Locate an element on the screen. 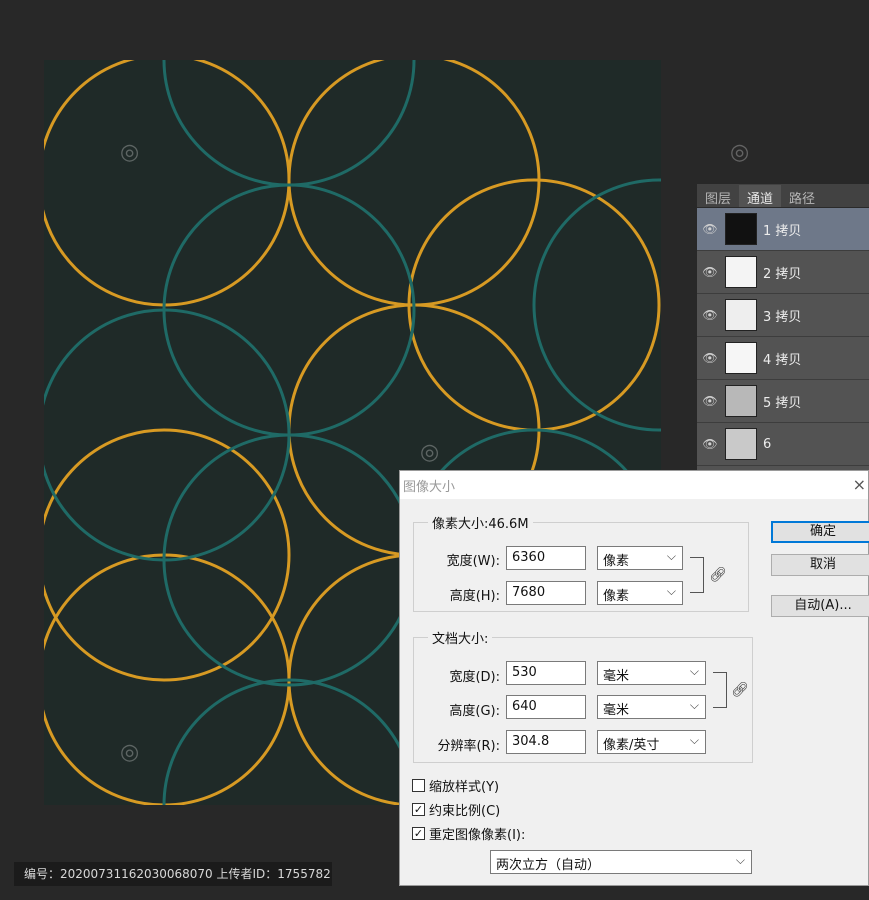 Image resolution: width=869 pixels, height=900 pixels. resample-method: 两次立方（自动） is located at coordinates (548, 865).